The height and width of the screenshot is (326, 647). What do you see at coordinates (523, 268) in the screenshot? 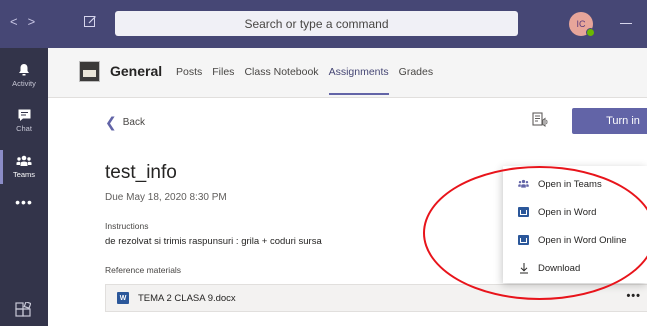
I see `download-icon` at bounding box center [523, 268].